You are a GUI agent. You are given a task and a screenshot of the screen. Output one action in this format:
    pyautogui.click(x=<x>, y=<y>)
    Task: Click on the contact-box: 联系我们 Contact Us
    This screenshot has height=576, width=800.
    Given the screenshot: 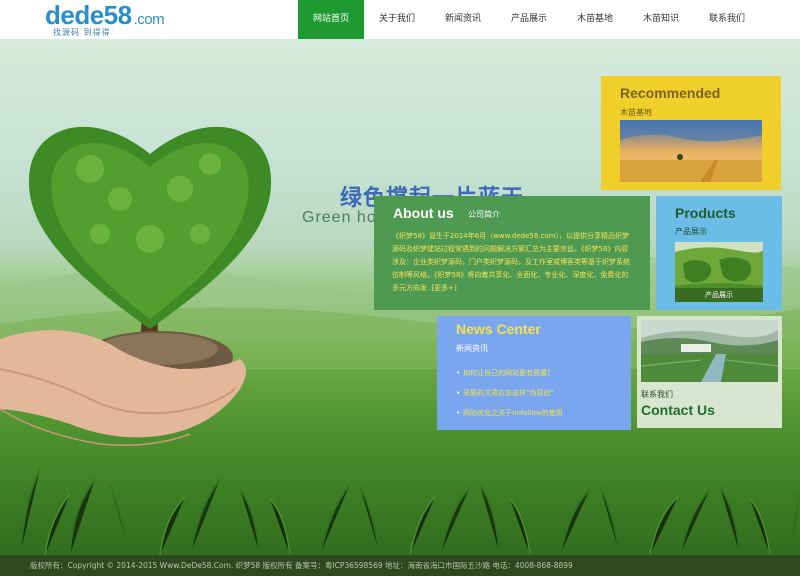 What is the action you would take?
    pyautogui.click(x=709, y=372)
    